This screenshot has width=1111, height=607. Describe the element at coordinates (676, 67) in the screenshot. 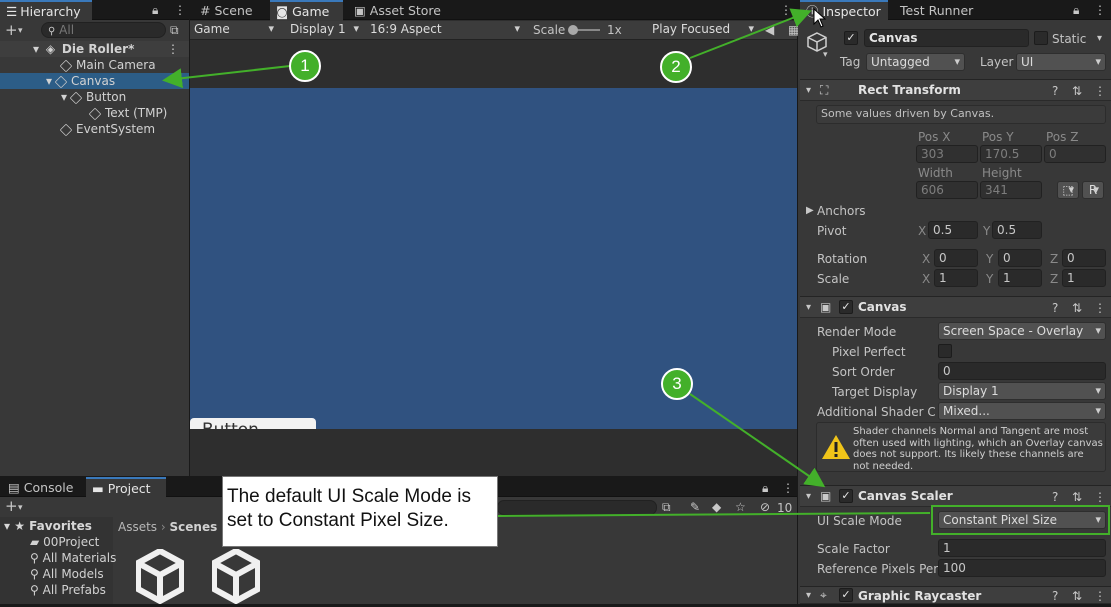

I see `step-marker-2: 2` at that location.